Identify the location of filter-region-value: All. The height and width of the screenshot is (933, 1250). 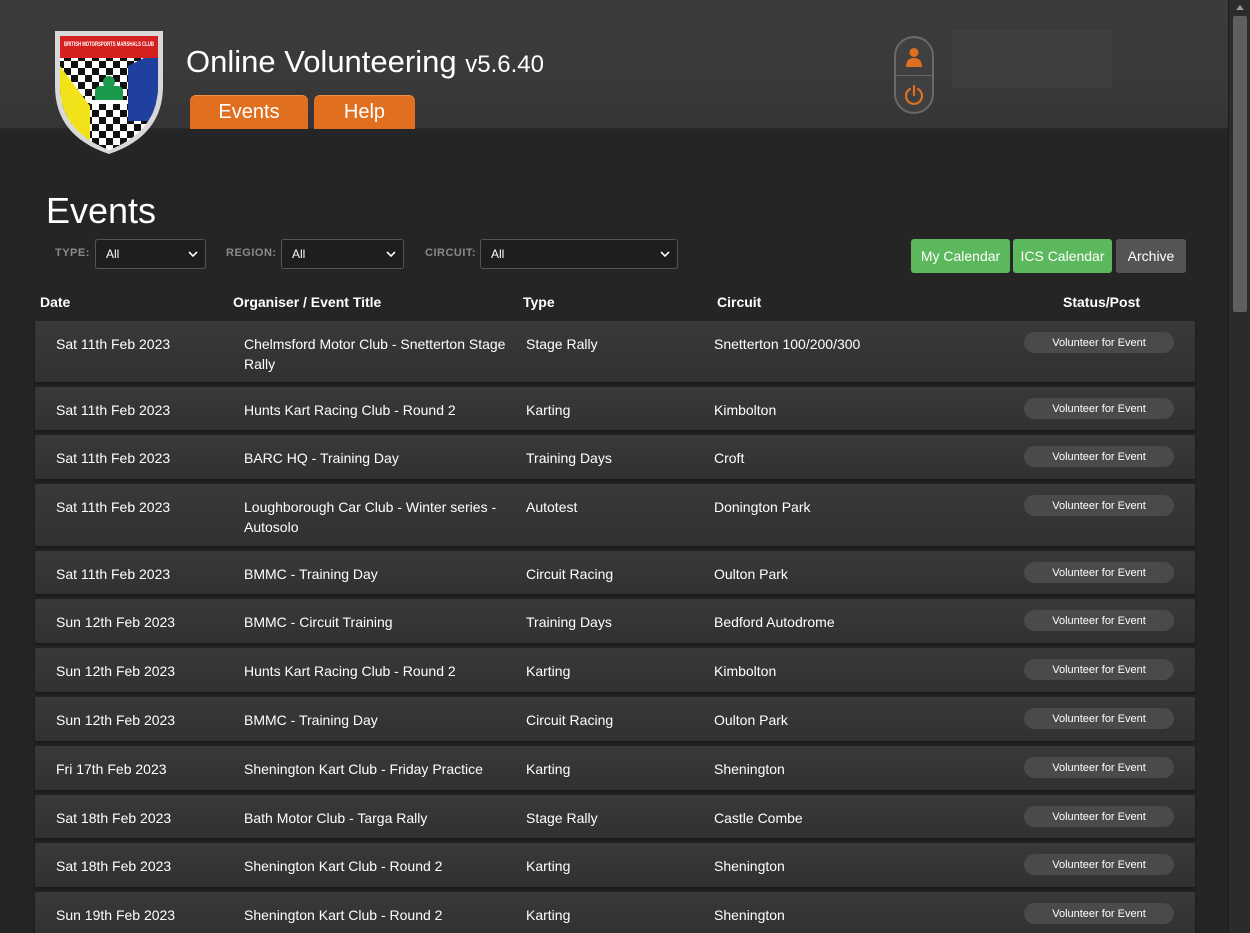
(299, 254).